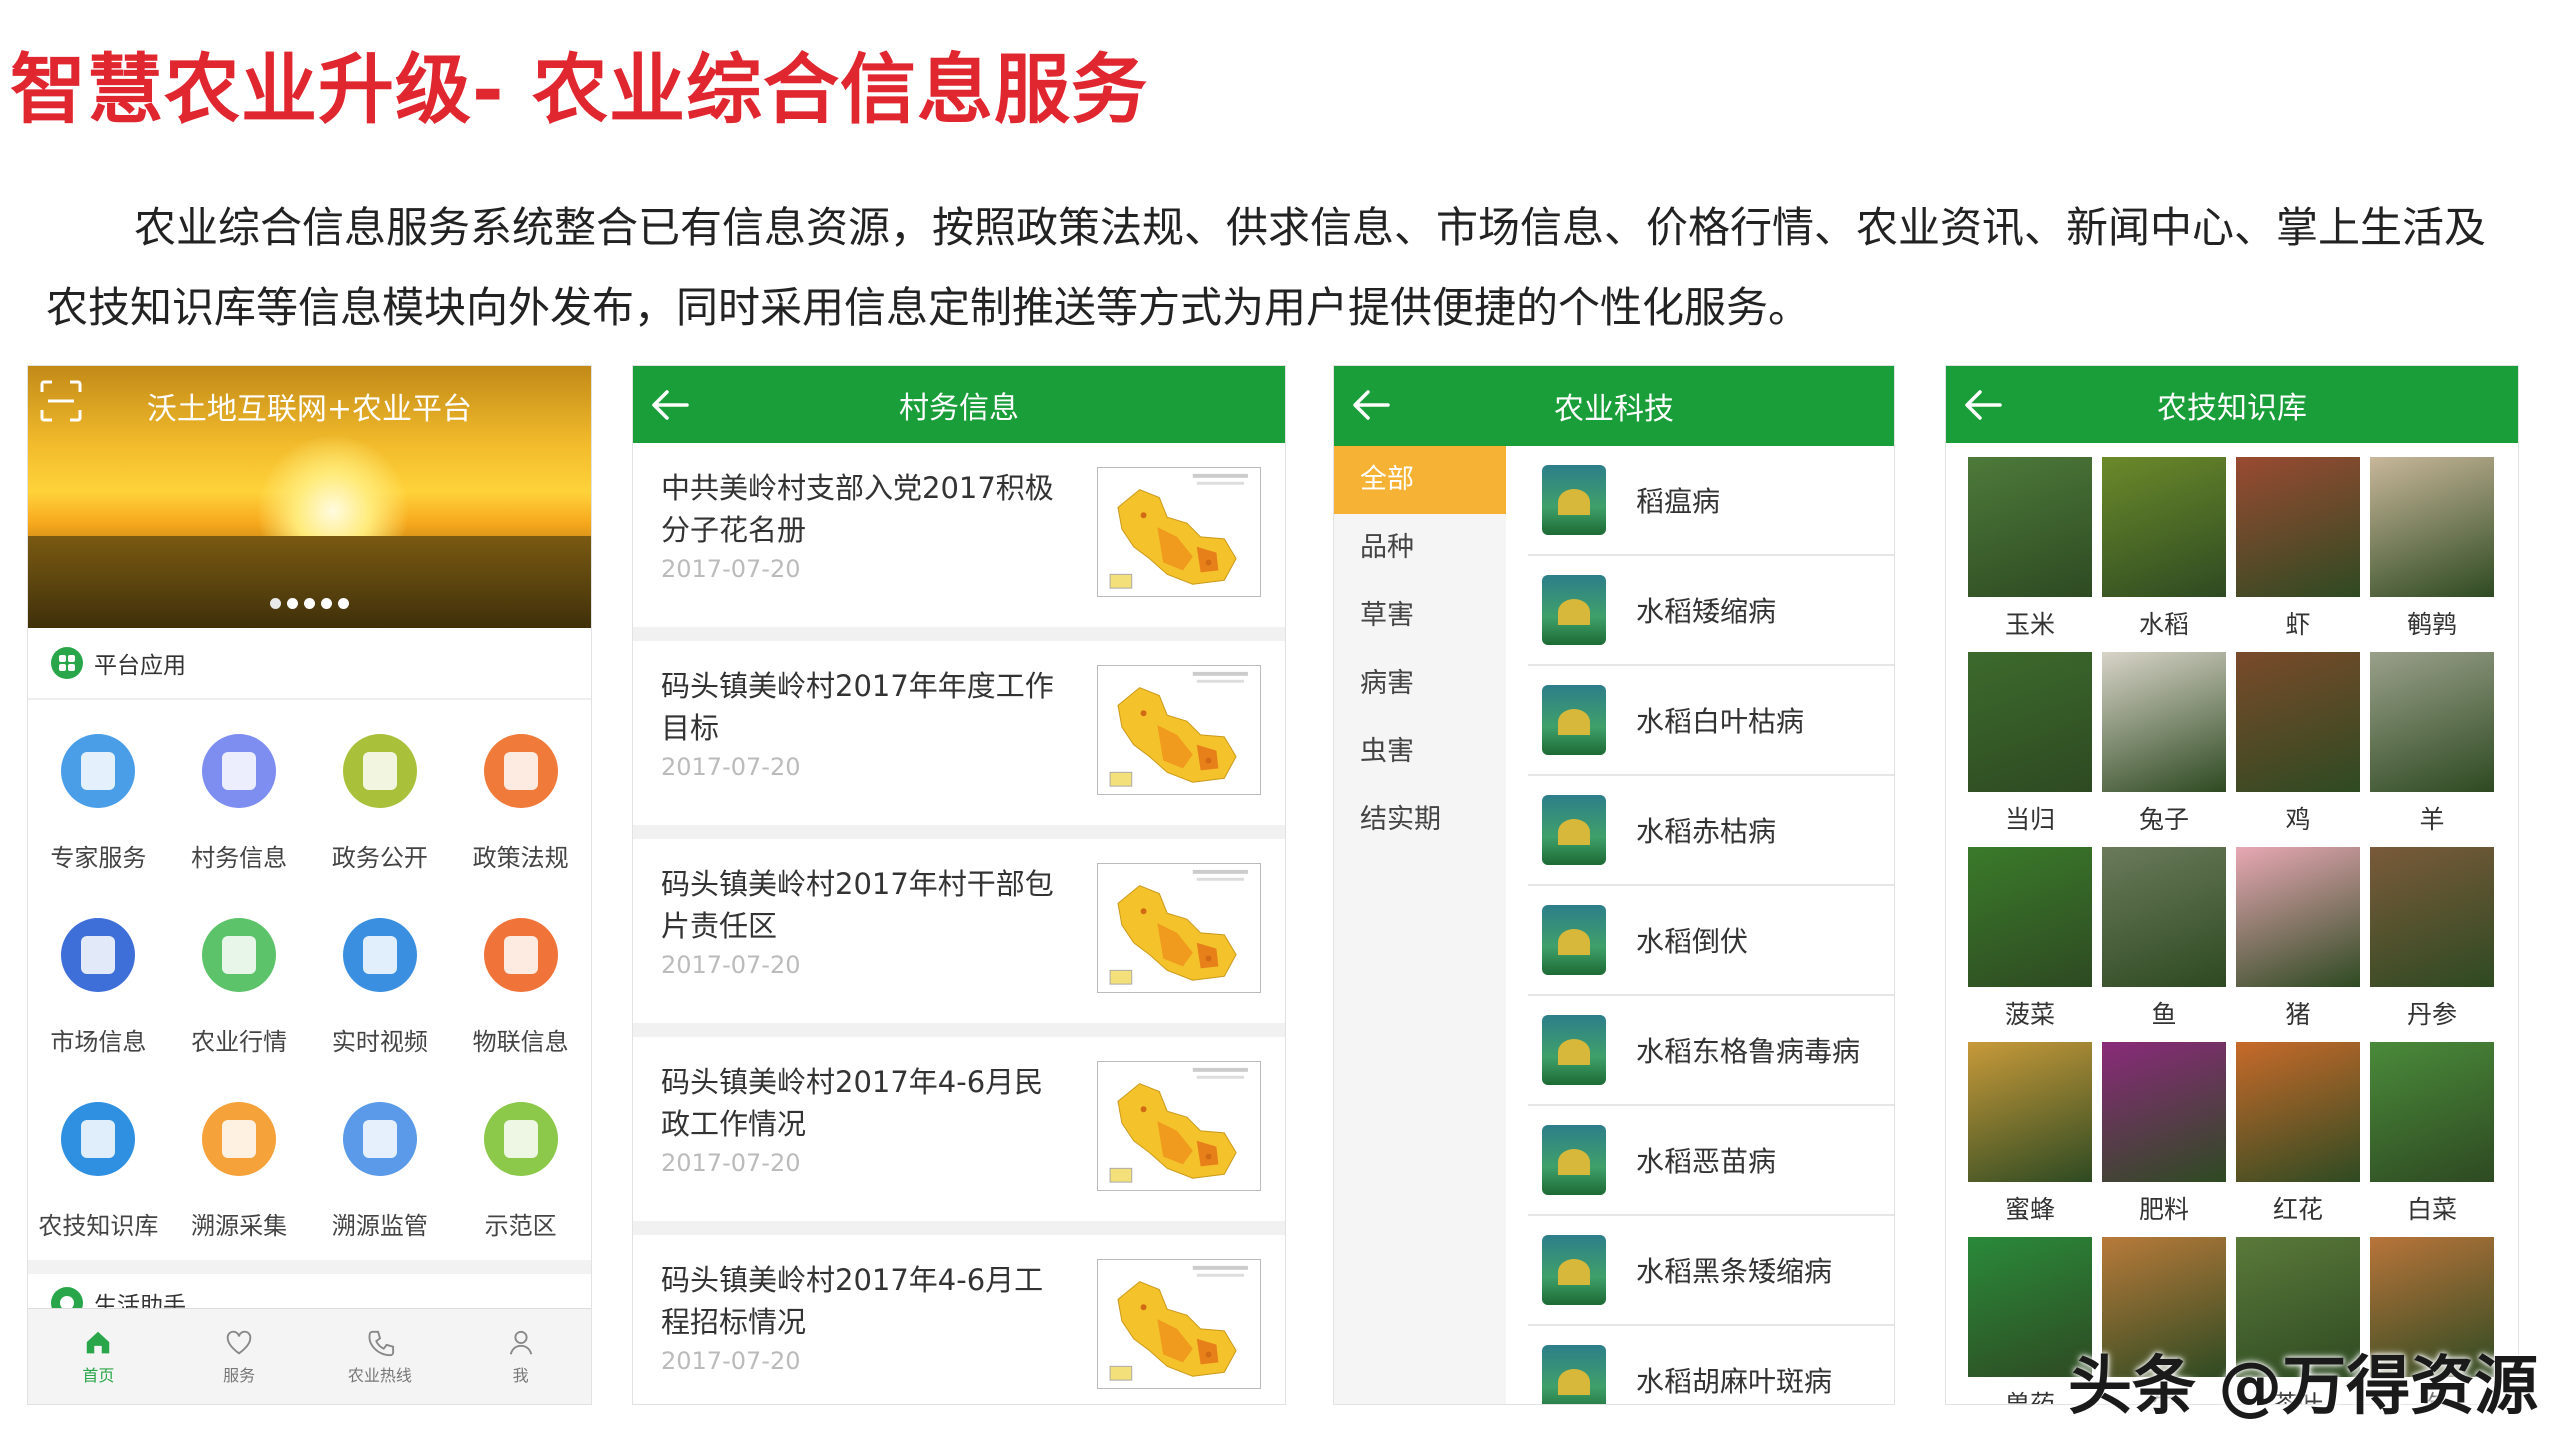 The image size is (2560, 1440). Describe the element at coordinates (959, 938) in the screenshot. I see `news-item: 码头镇美岭村2017年村干部包片责任区 2017-07-20` at that location.